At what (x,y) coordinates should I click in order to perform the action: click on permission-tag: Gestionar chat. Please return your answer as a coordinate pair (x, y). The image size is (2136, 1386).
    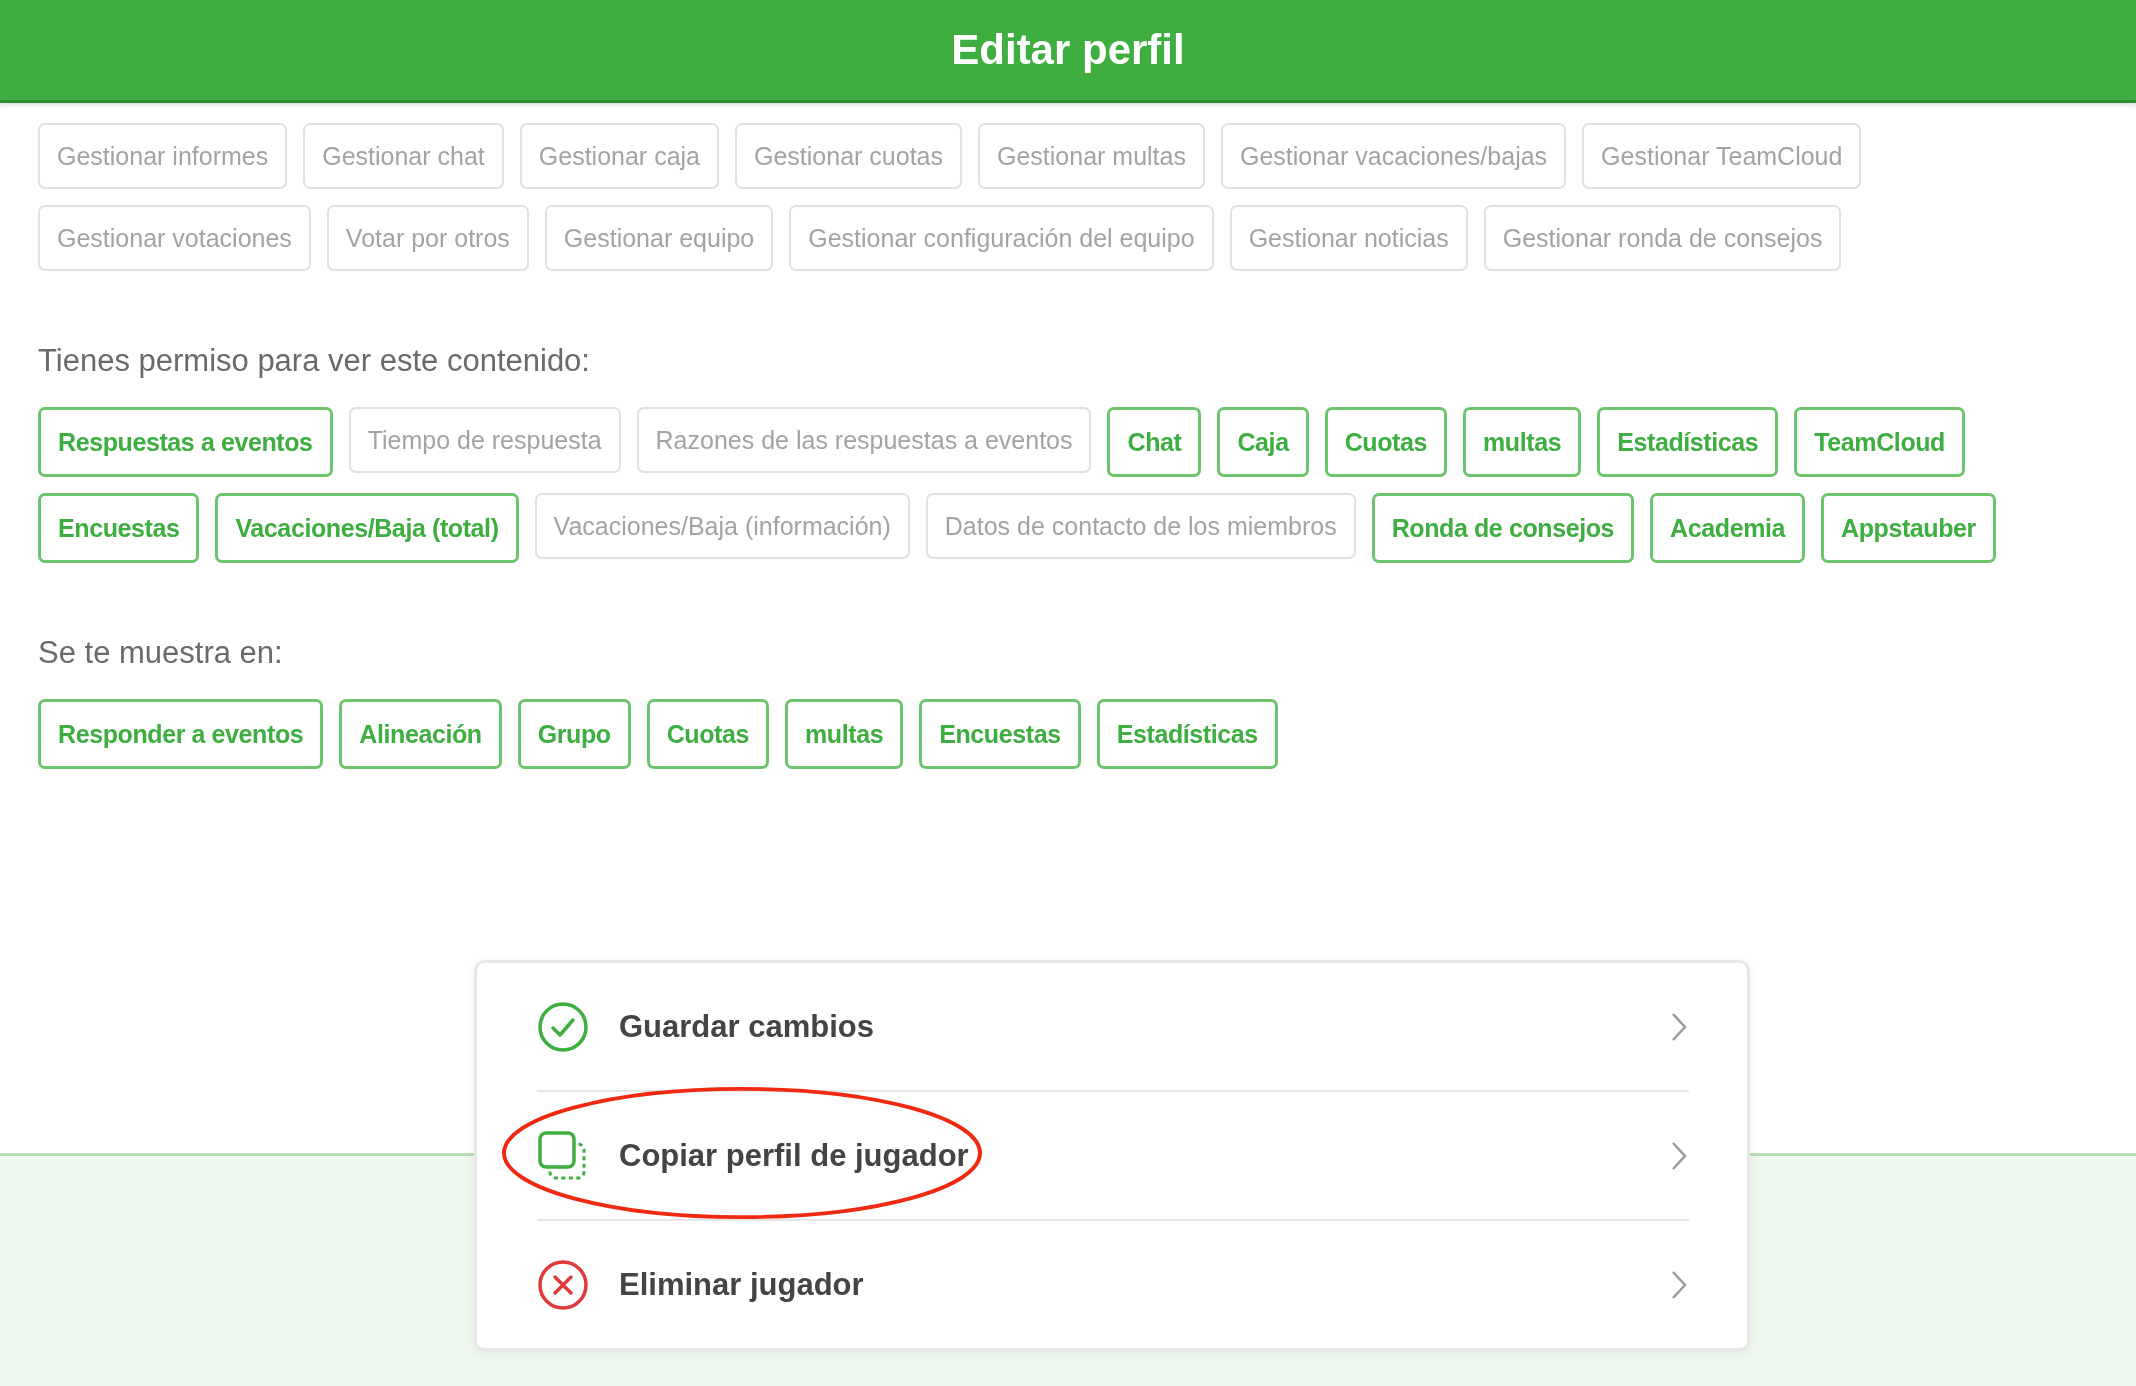
    Looking at the image, I should click on (403, 156).